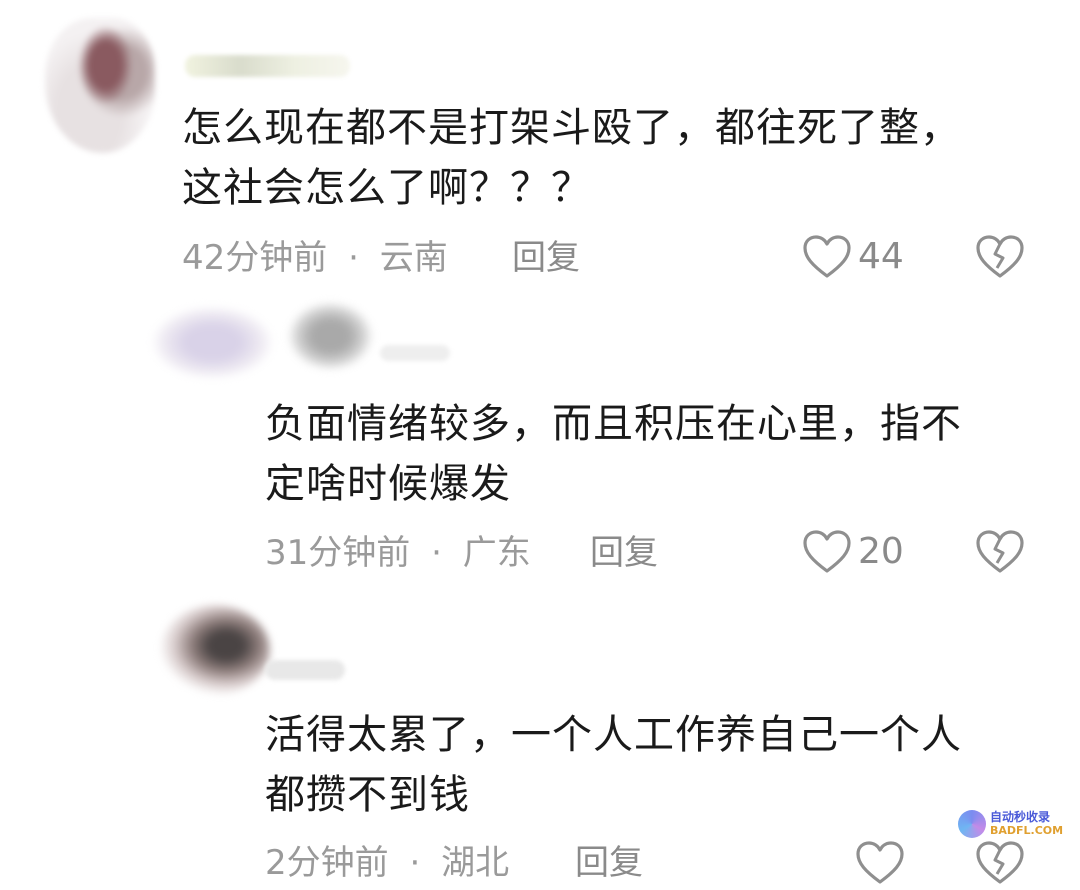 The width and height of the screenshot is (1080, 890). What do you see at coordinates (613, 765) in the screenshot?
I see `comment-text: 活得太累了，一个人工作养自己一个人 都攒不到钱` at bounding box center [613, 765].